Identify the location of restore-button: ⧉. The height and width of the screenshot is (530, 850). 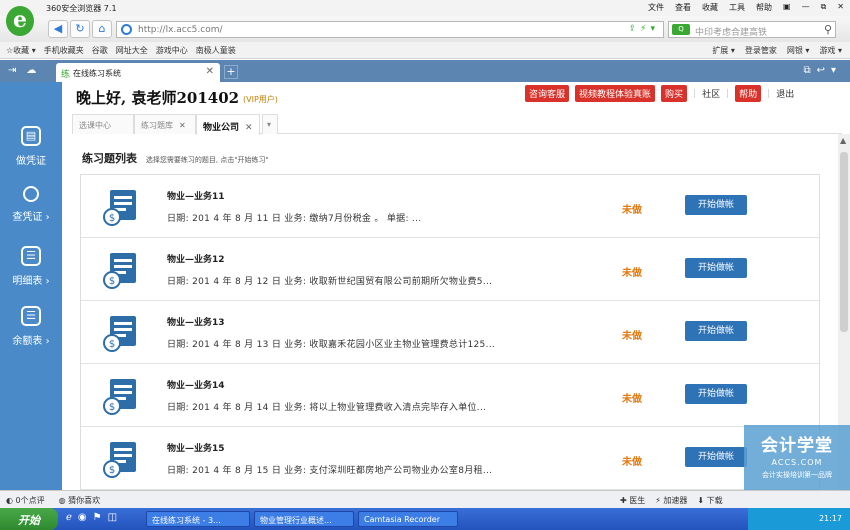
(824, 7).